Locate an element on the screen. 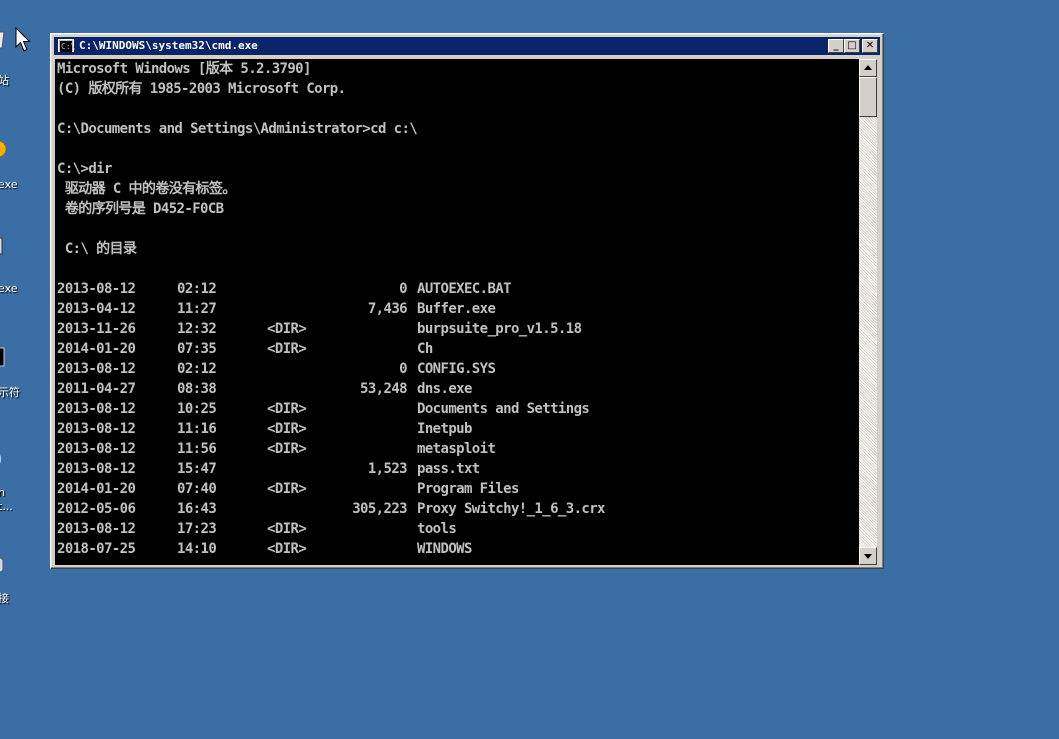  command-prompt-shortcut-icon is located at coordinates (2, 357).